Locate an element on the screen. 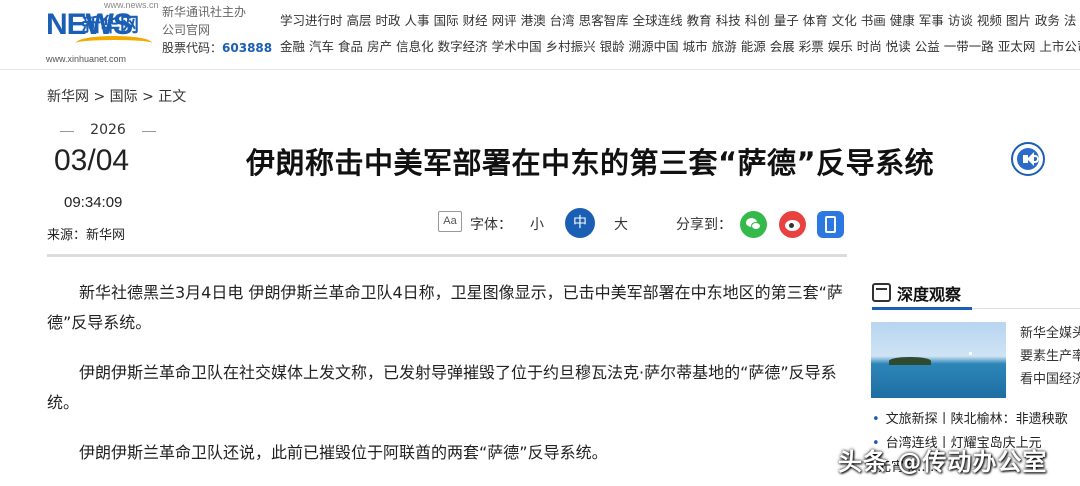  feature-line: 要素生产率 is located at coordinates (1050, 356).